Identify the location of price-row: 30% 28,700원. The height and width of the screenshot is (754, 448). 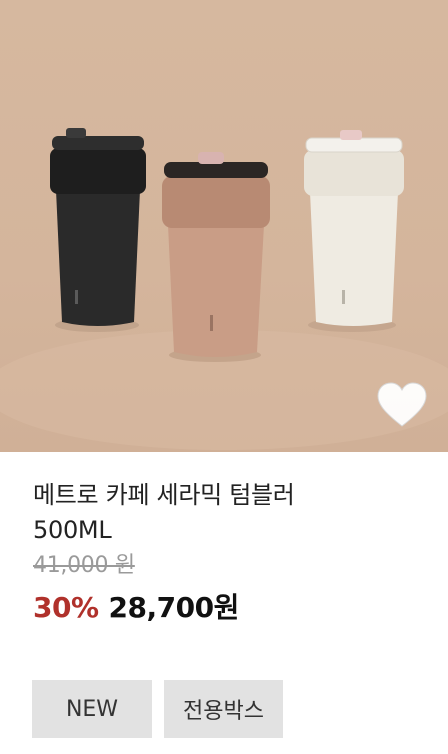
(230, 606).